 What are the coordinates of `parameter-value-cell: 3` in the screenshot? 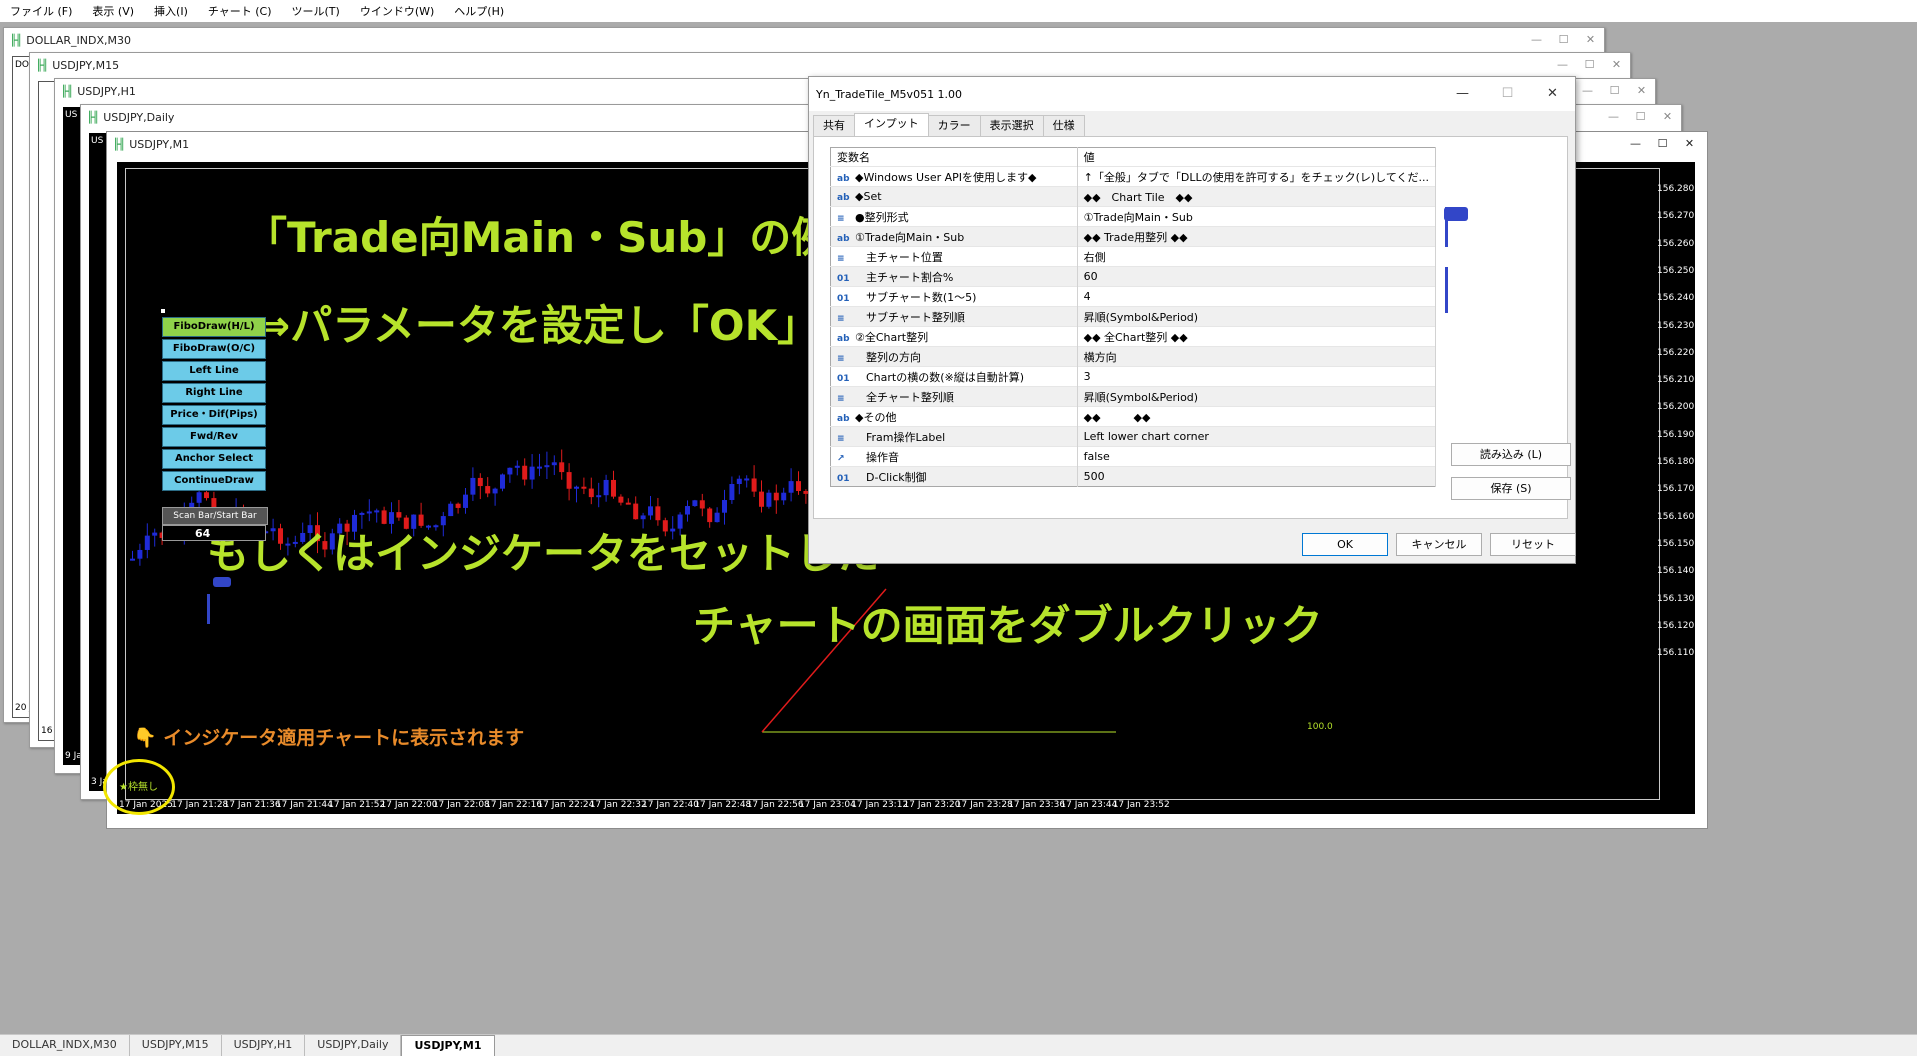 It's located at (1257, 376).